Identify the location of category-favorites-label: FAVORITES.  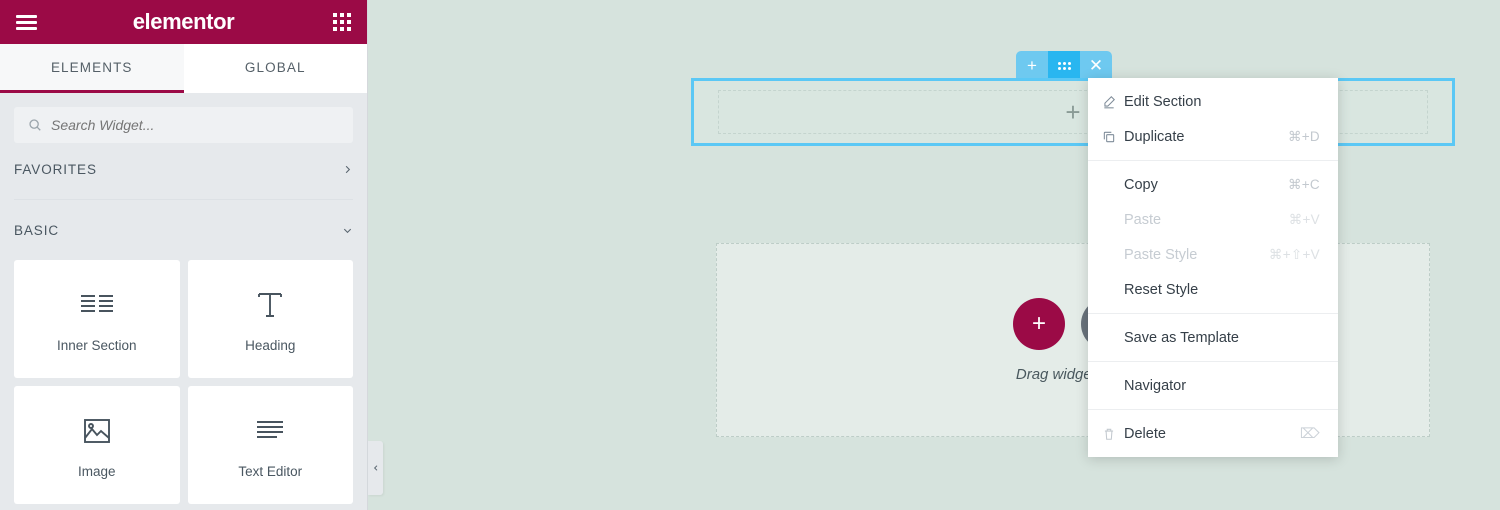
(55, 169).